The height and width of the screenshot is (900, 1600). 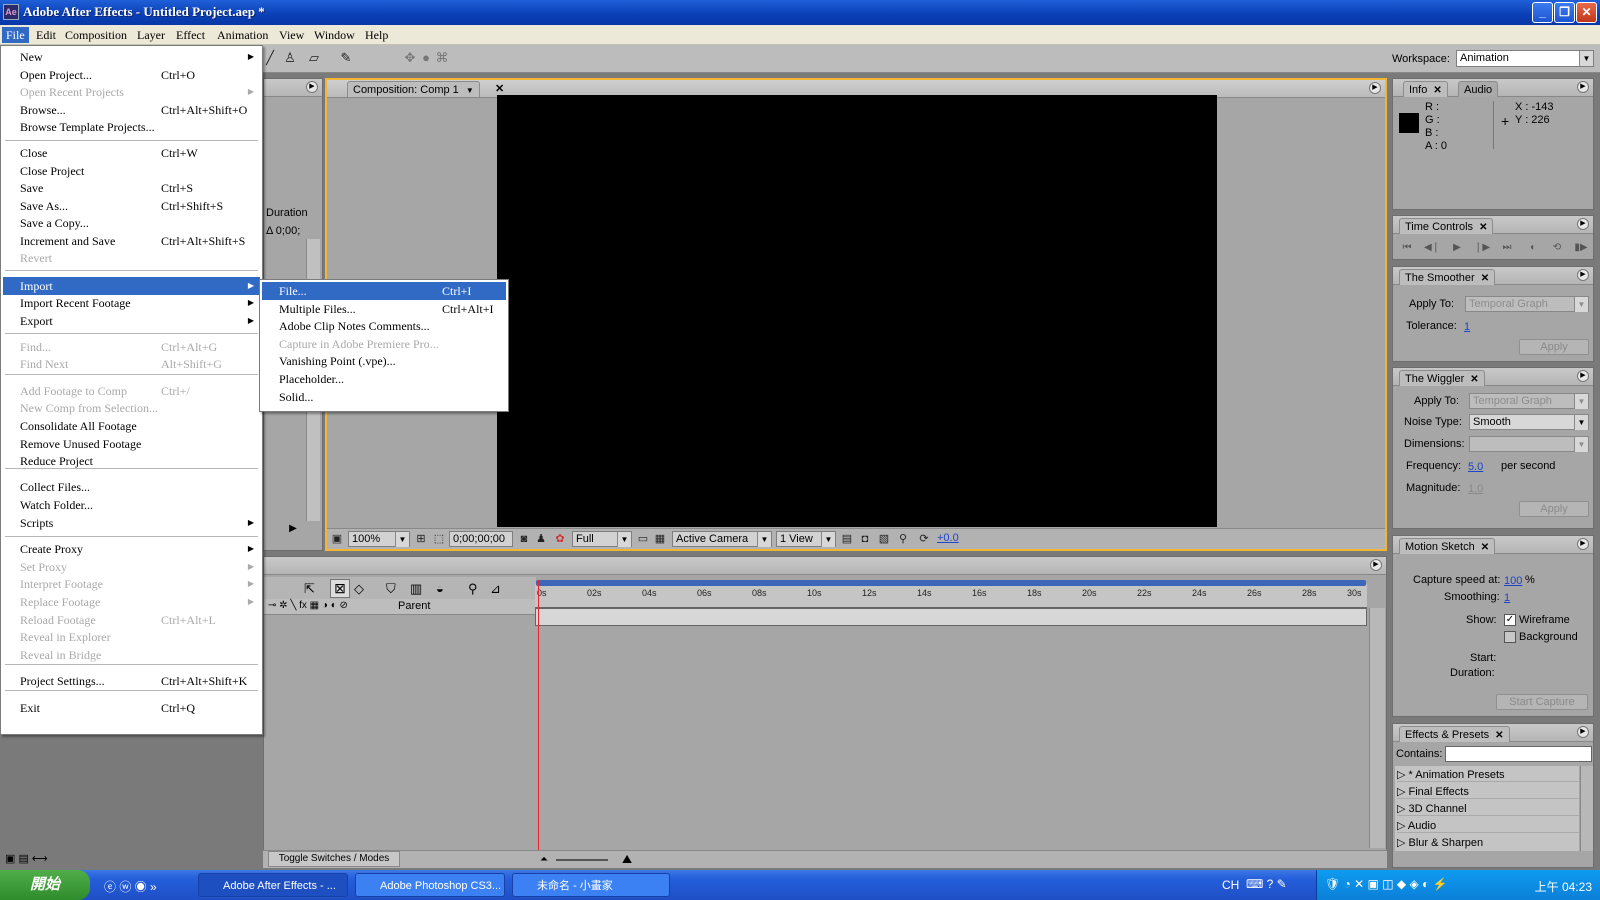 I want to click on file-menu-item: Close Ctrl+W, so click(x=131, y=153).